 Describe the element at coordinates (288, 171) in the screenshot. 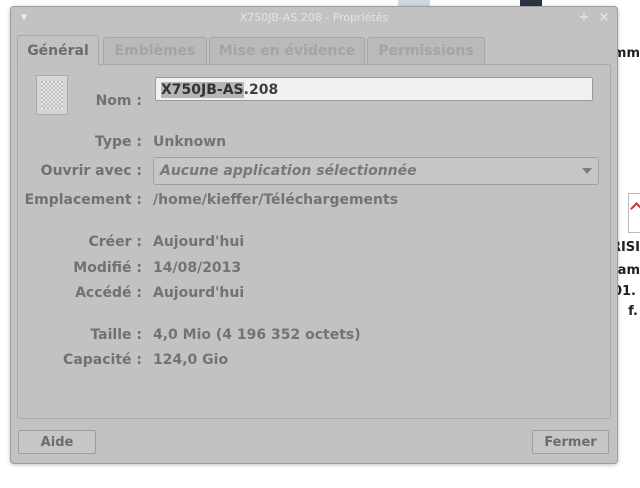

I see `open-with-value: Aucune application sélectionnée` at that location.